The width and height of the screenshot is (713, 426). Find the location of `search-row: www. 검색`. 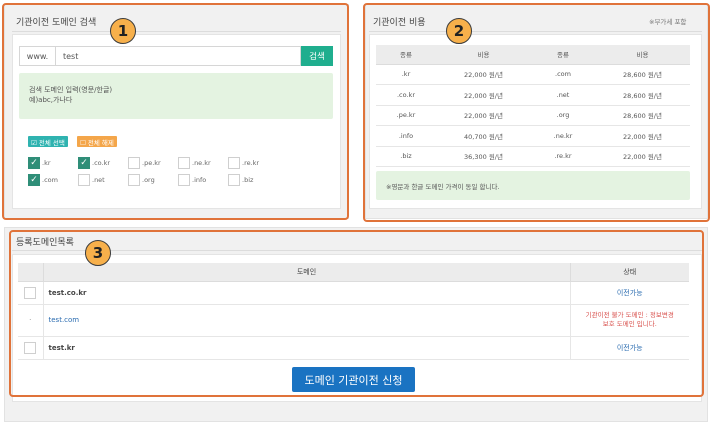

search-row: www. 검색 is located at coordinates (176, 56).